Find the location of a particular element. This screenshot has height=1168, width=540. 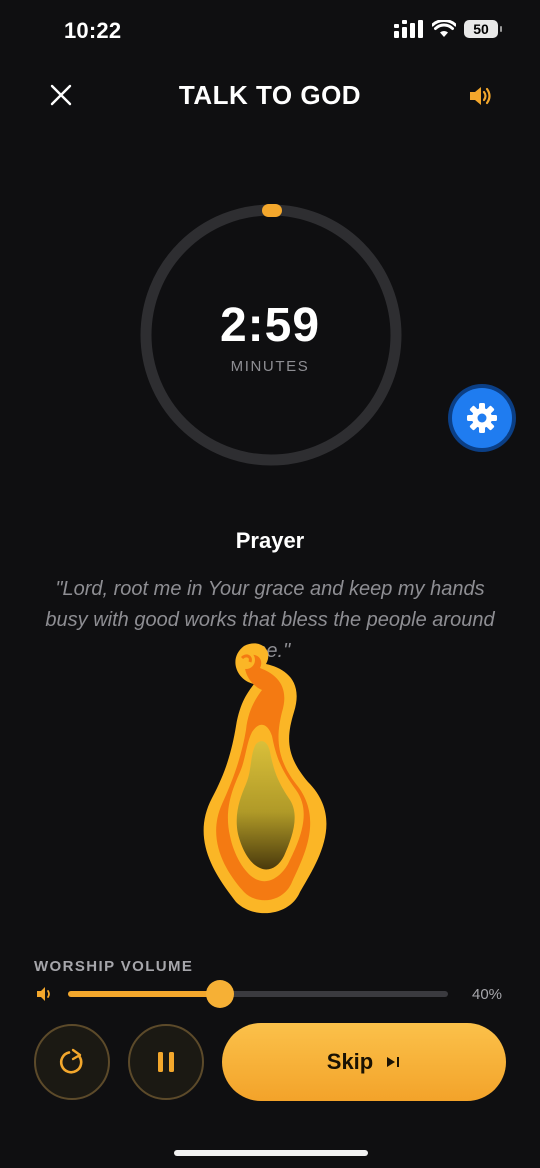

status-time: 10:22 is located at coordinates (93, 30).